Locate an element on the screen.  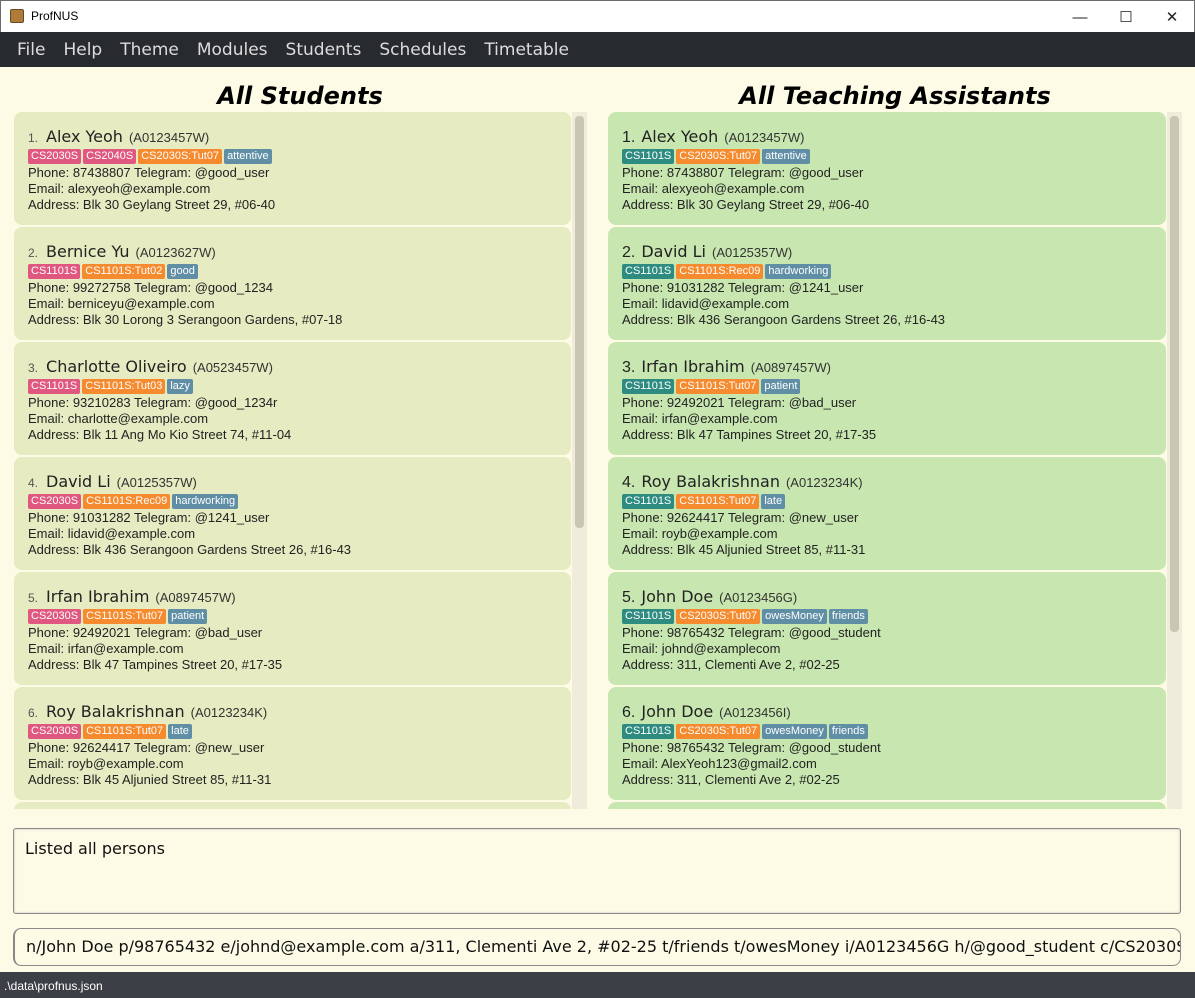
close-button: ✕ is located at coordinates (1172, 17).